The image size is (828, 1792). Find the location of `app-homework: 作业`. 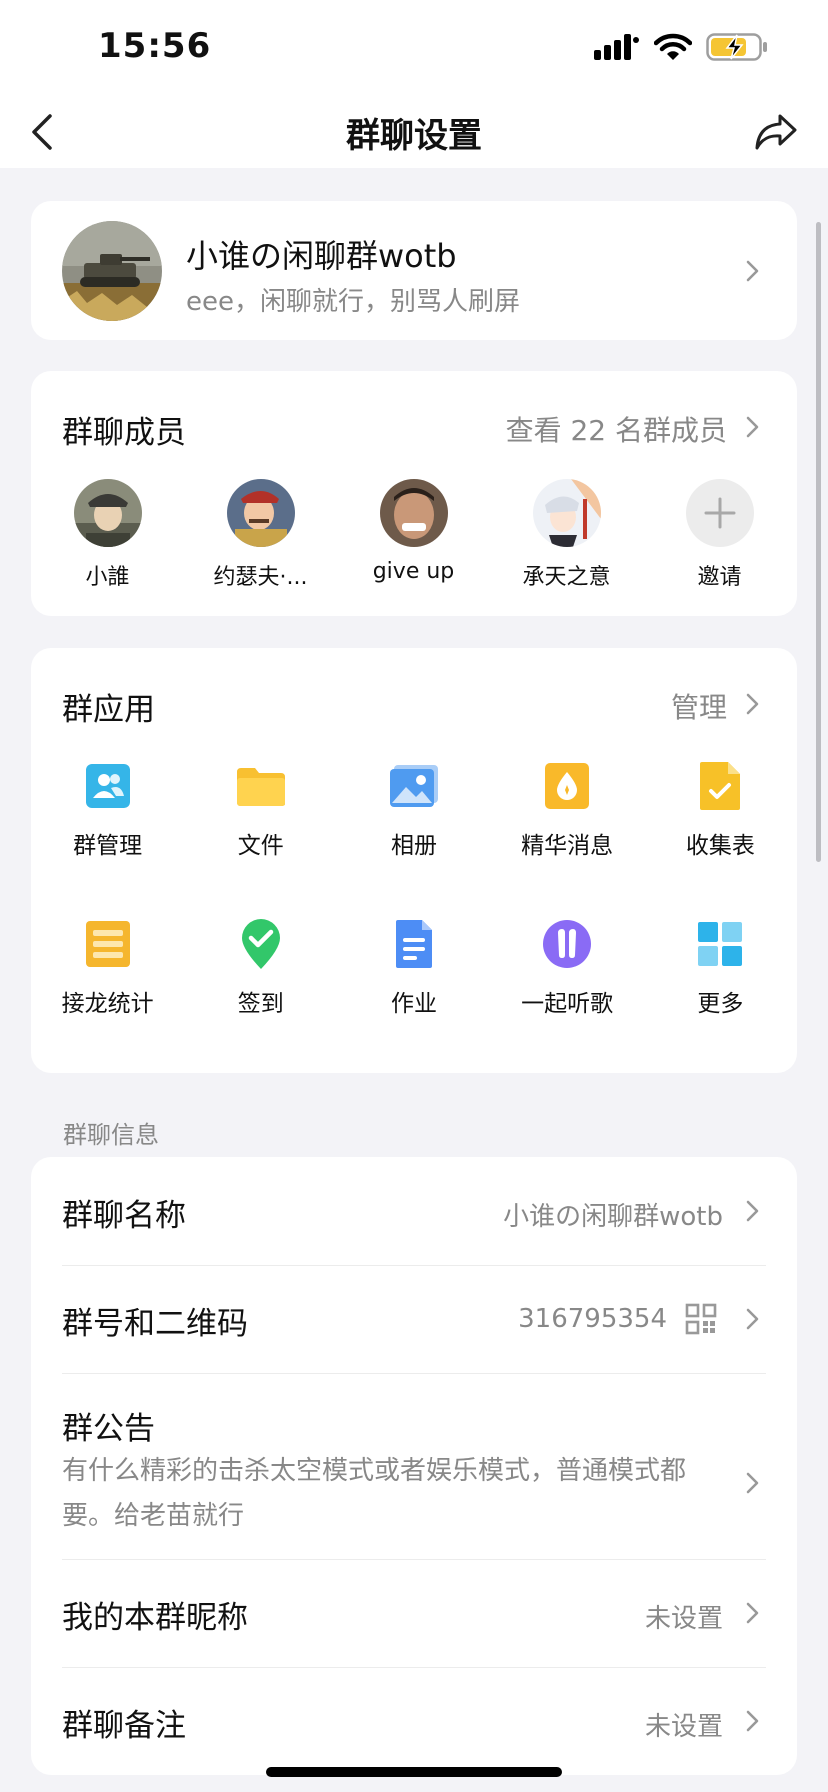

app-homework: 作业 is located at coordinates (413, 997).